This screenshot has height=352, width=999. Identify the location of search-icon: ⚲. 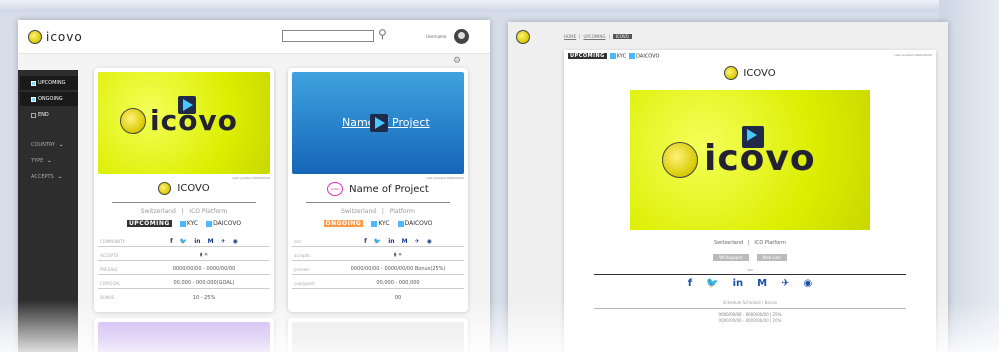
(382, 34).